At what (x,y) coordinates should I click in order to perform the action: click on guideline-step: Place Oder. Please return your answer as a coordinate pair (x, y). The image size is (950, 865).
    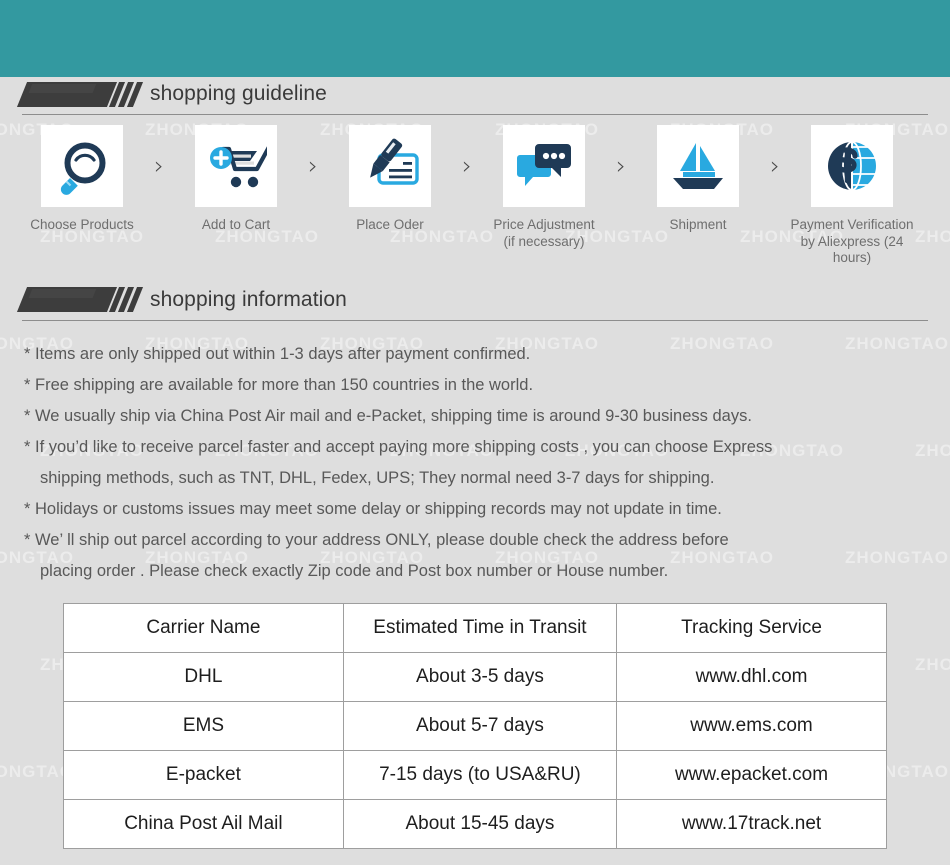
    Looking at the image, I should click on (390, 179).